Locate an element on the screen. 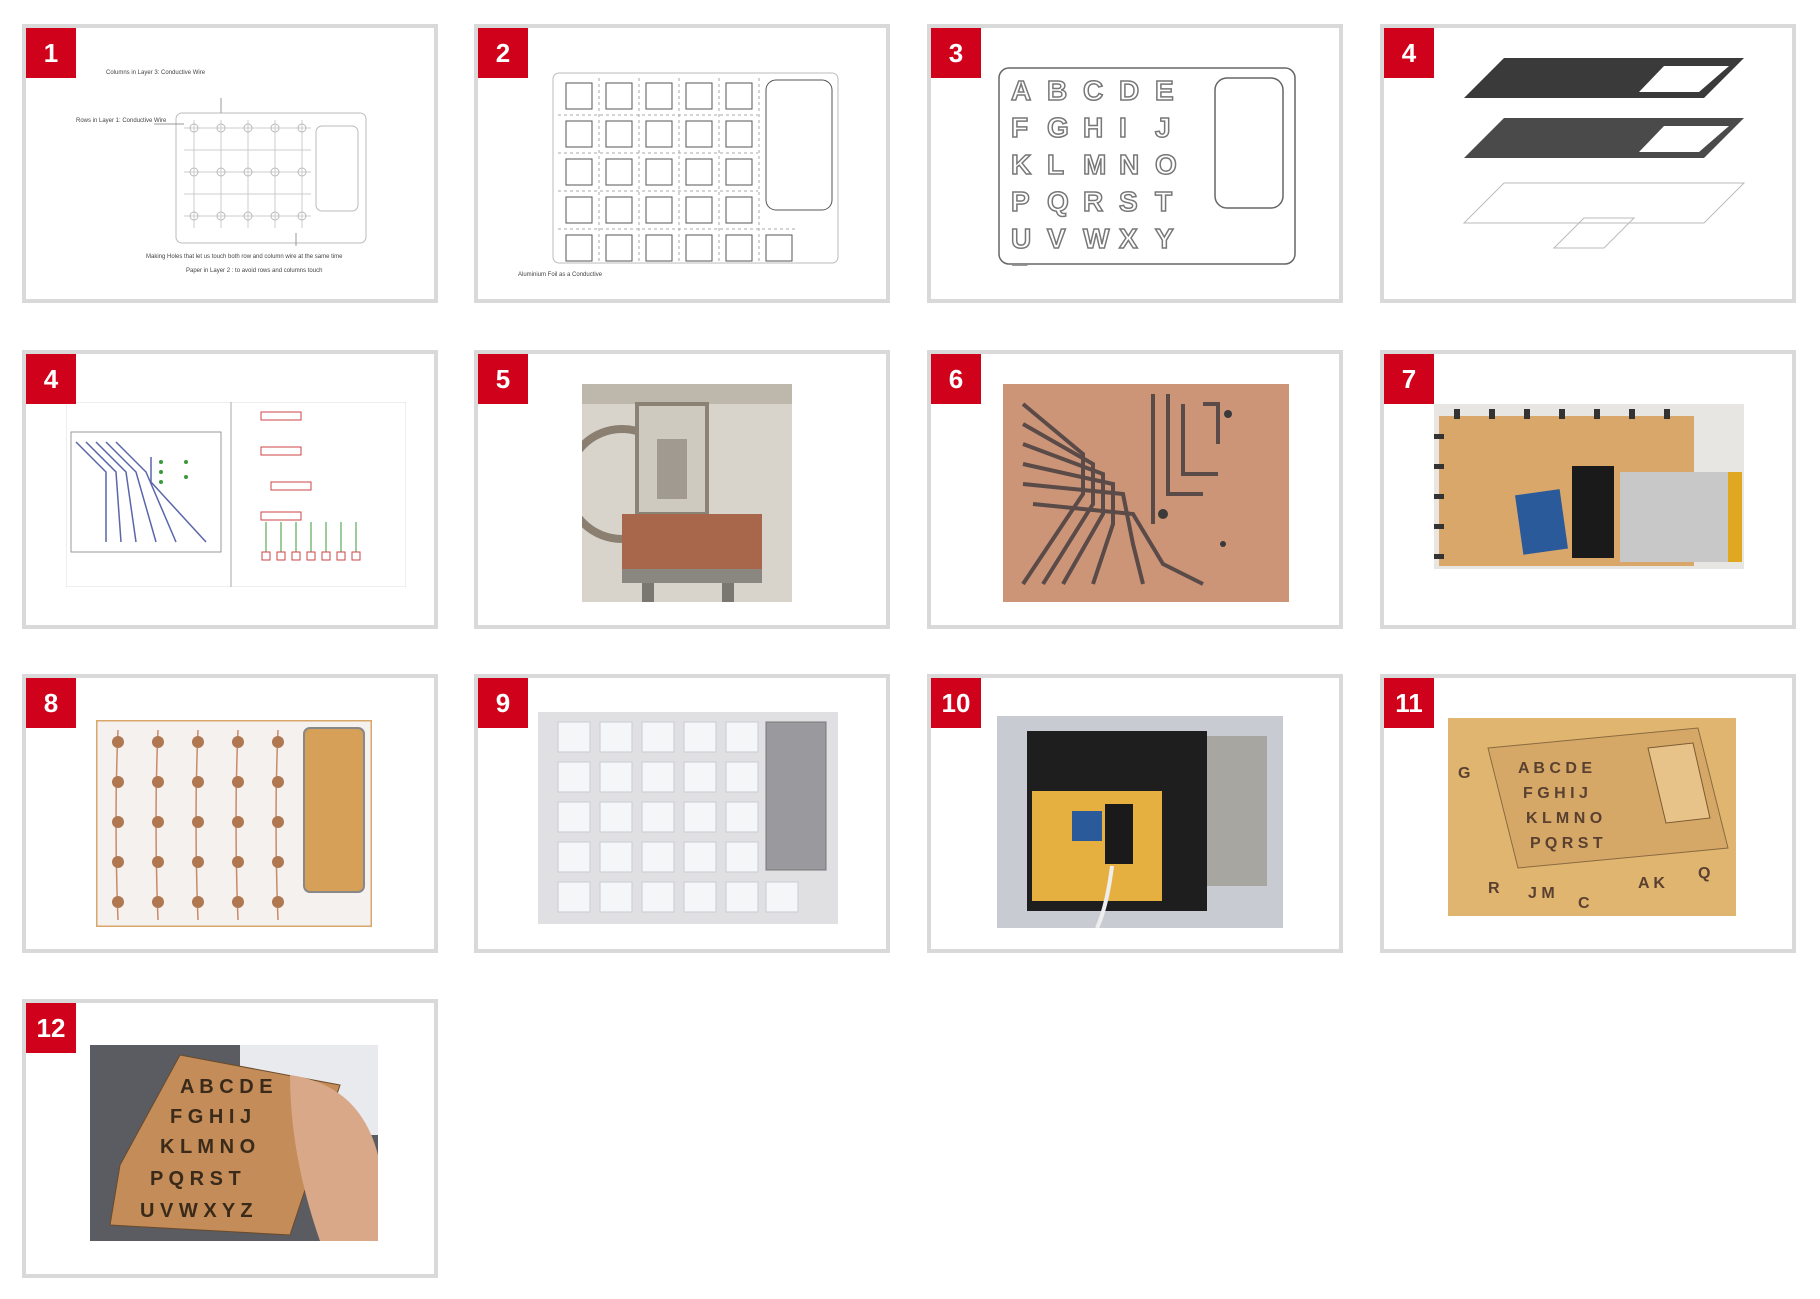 This screenshot has width=1820, height=1299. step-number-badge: 8 is located at coordinates (51, 703).